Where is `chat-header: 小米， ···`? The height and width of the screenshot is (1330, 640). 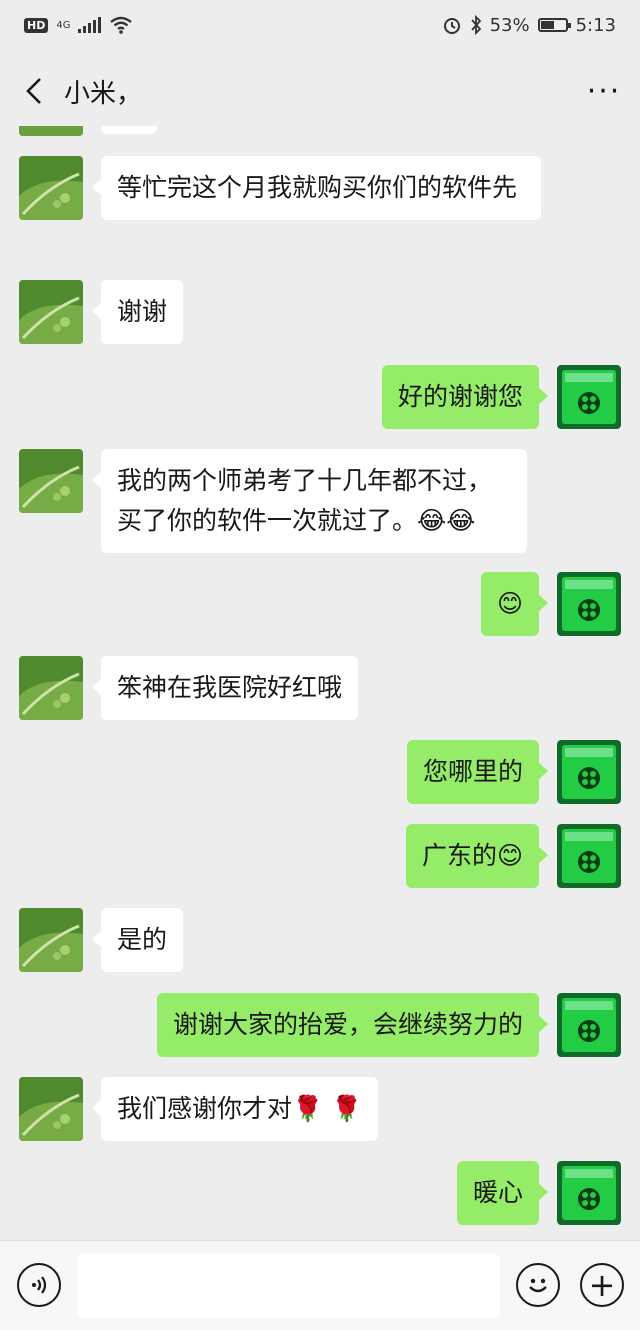
chat-header: 小米， ··· is located at coordinates (320, 91).